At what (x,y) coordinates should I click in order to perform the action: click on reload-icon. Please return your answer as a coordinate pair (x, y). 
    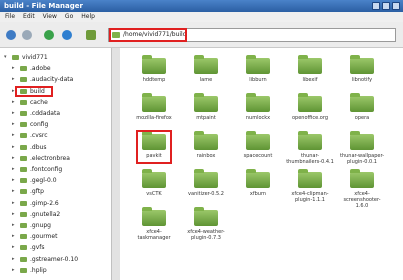
    Looking at the image, I should click on (67, 35).